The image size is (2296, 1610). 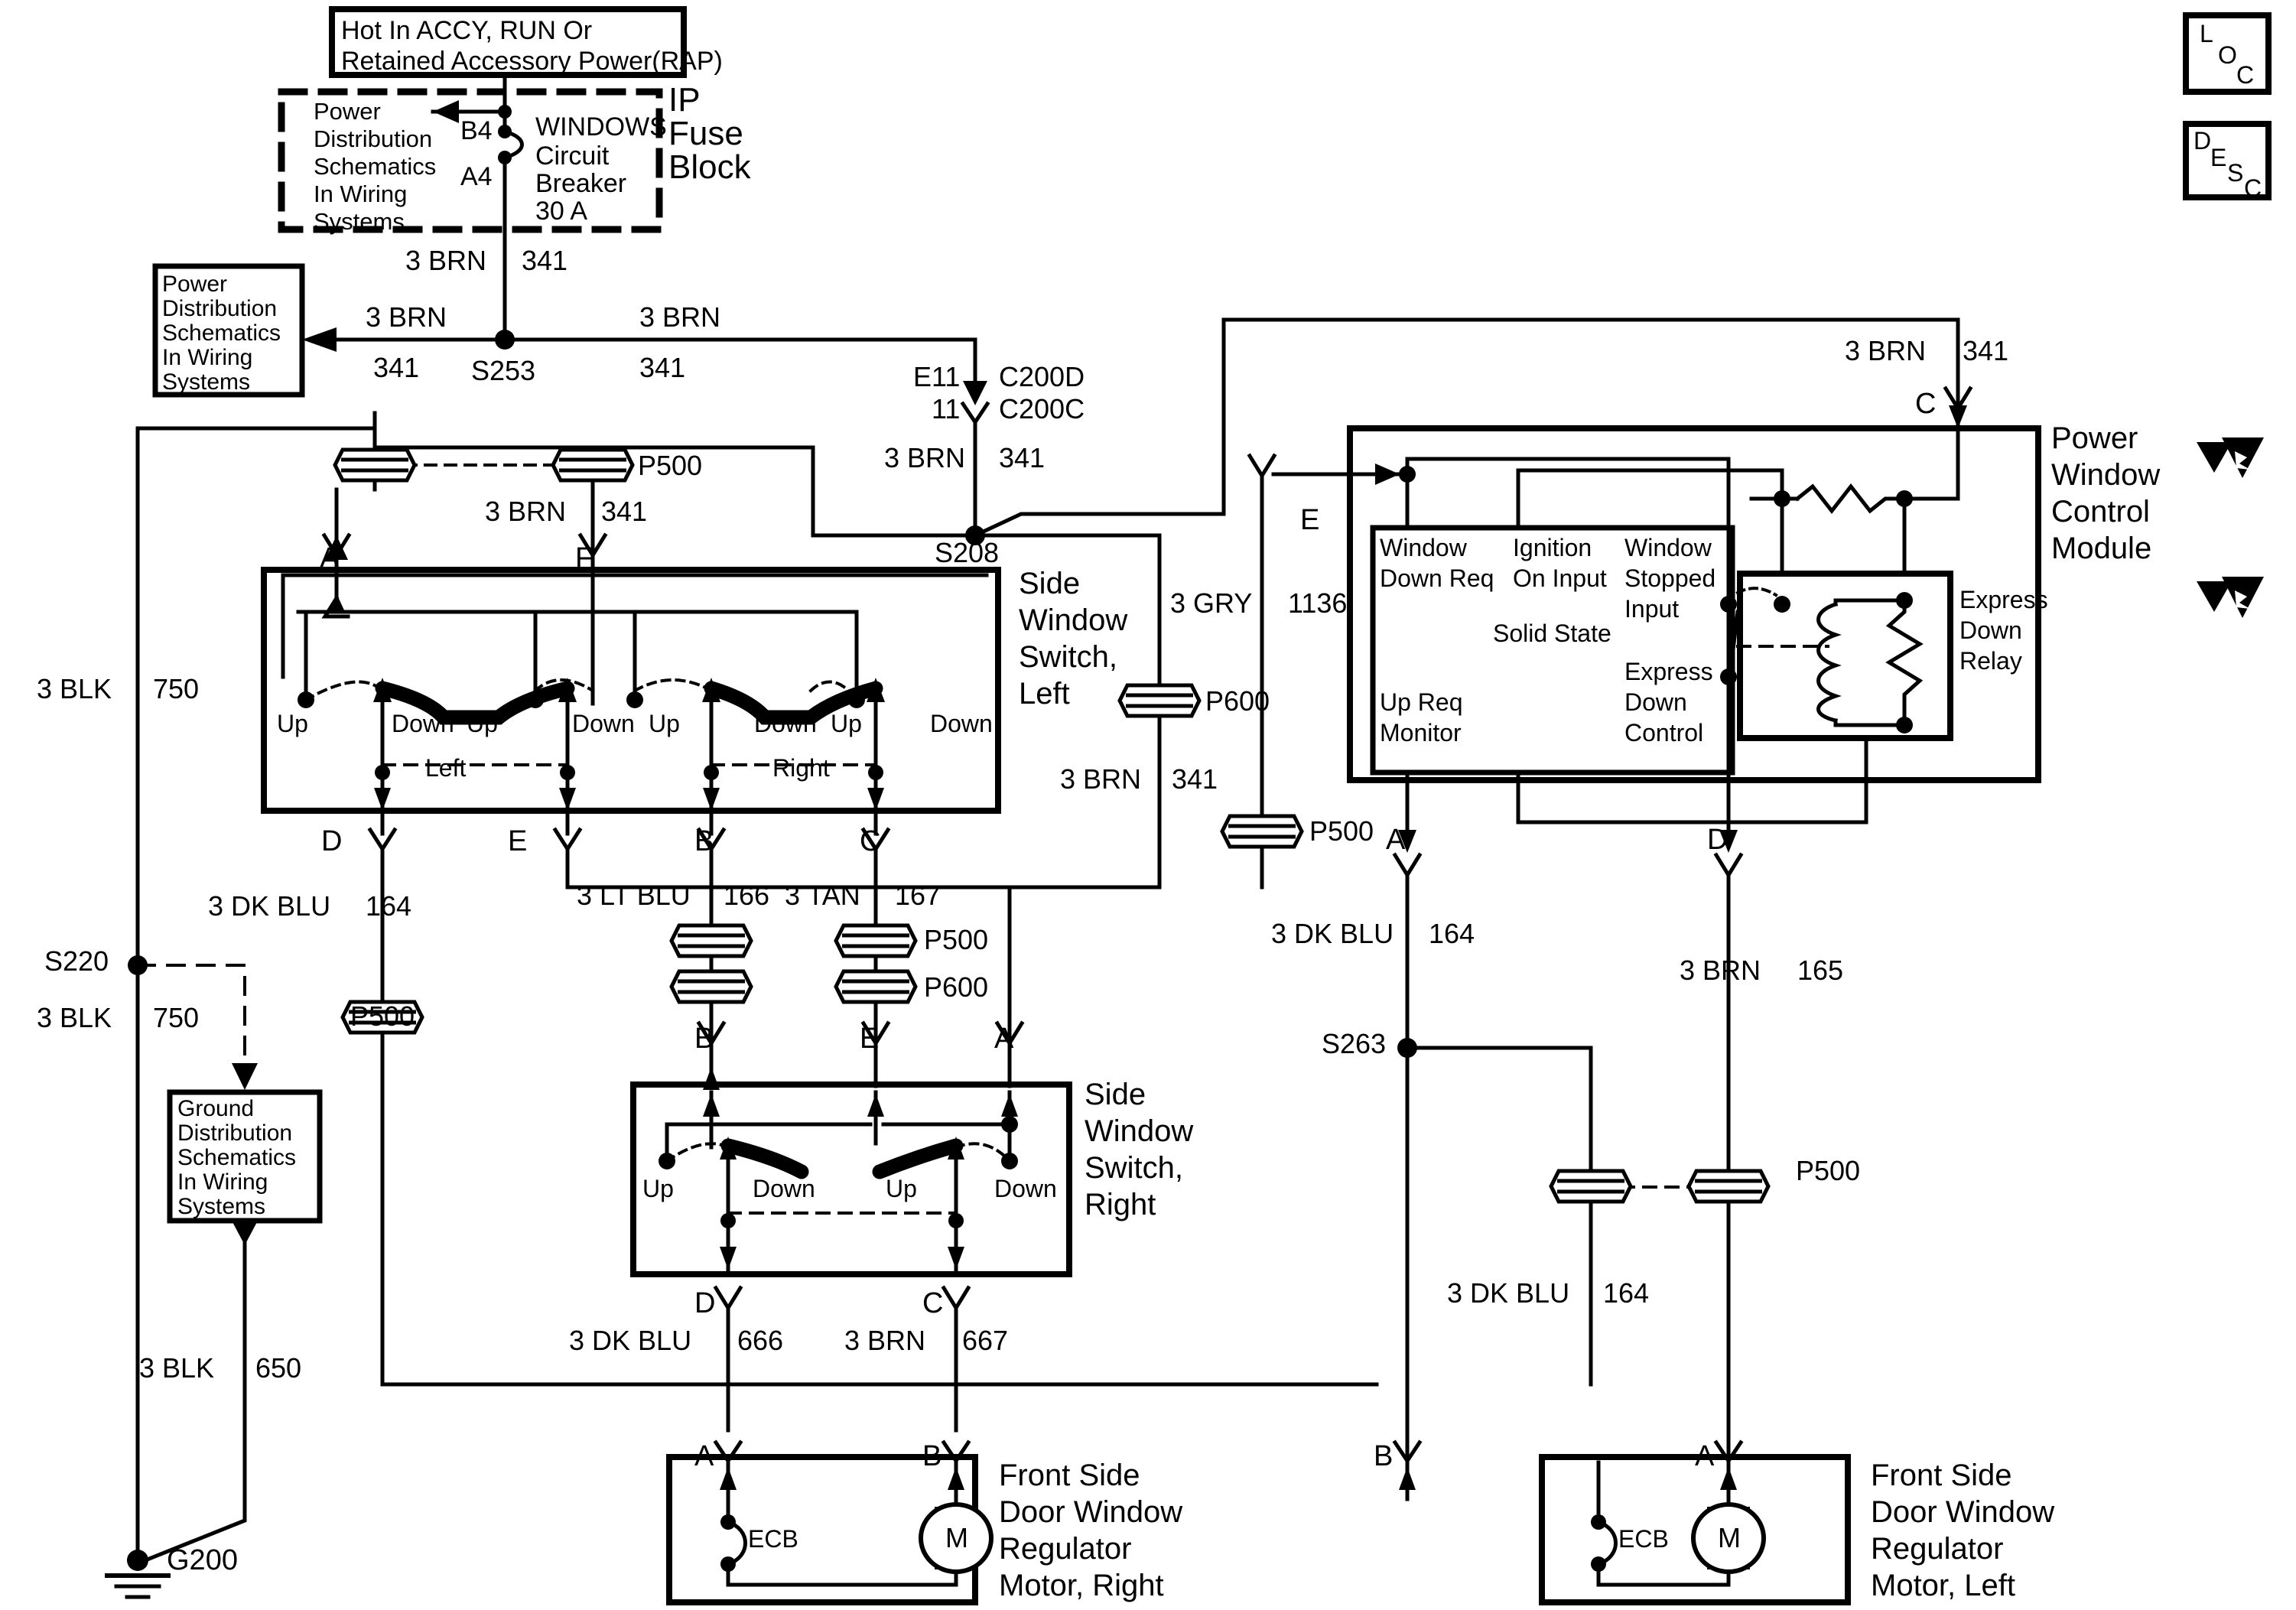 I want to click on left-switch-label-3: Switch,, so click(x=1068, y=657).